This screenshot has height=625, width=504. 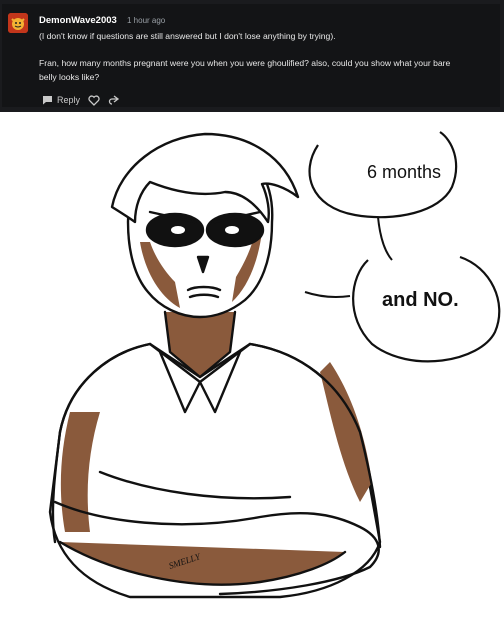 I want to click on comment-timestamp: 1 hour ago, so click(x=146, y=20).